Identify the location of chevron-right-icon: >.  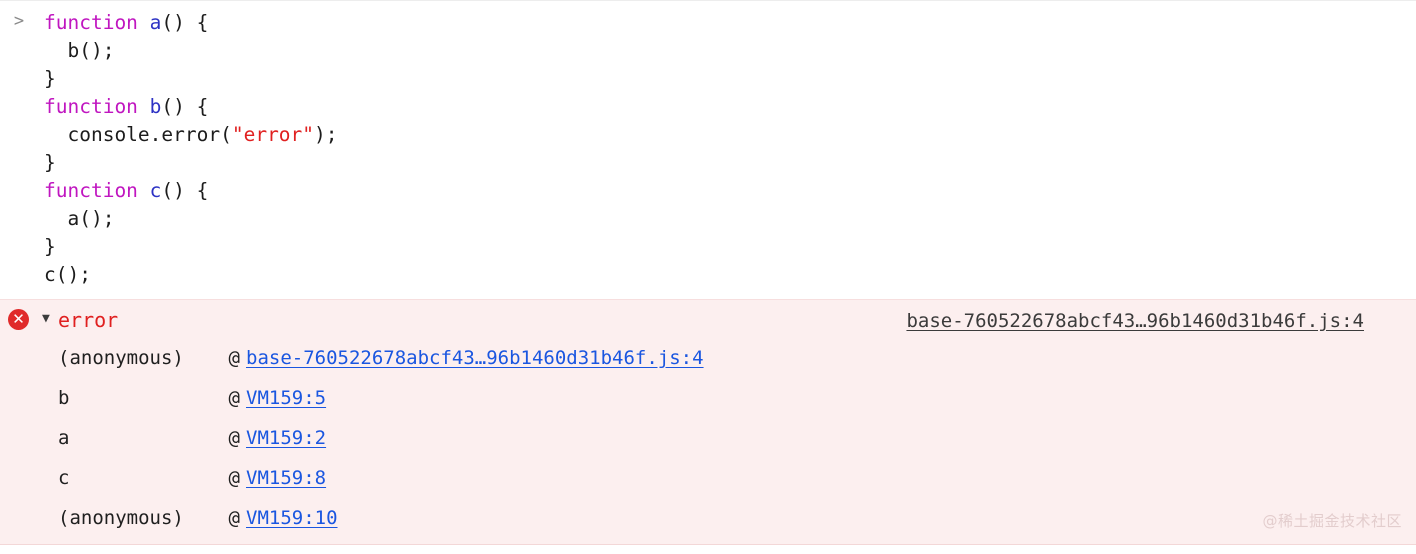
(19, 21).